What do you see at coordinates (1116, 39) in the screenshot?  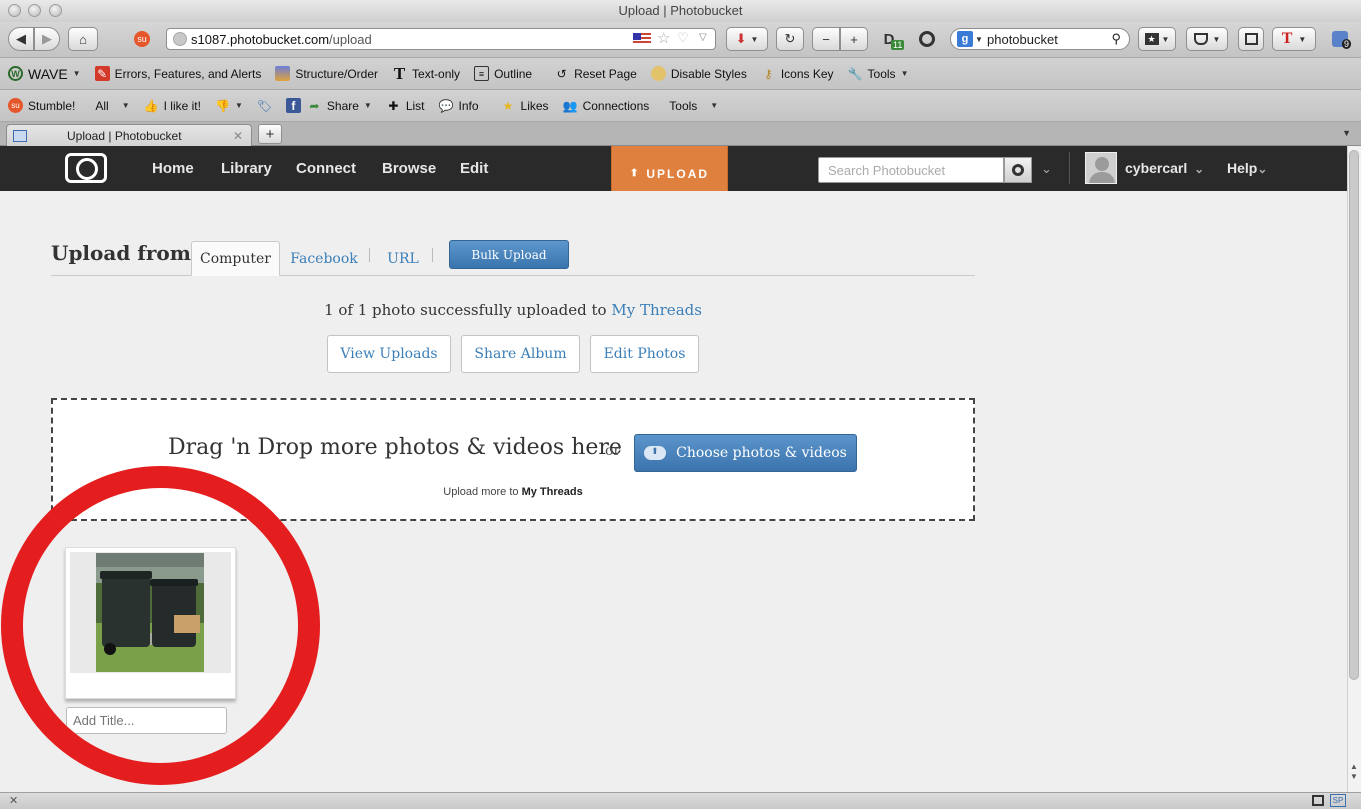 I see `search-magnifier-icon: ⚲` at bounding box center [1116, 39].